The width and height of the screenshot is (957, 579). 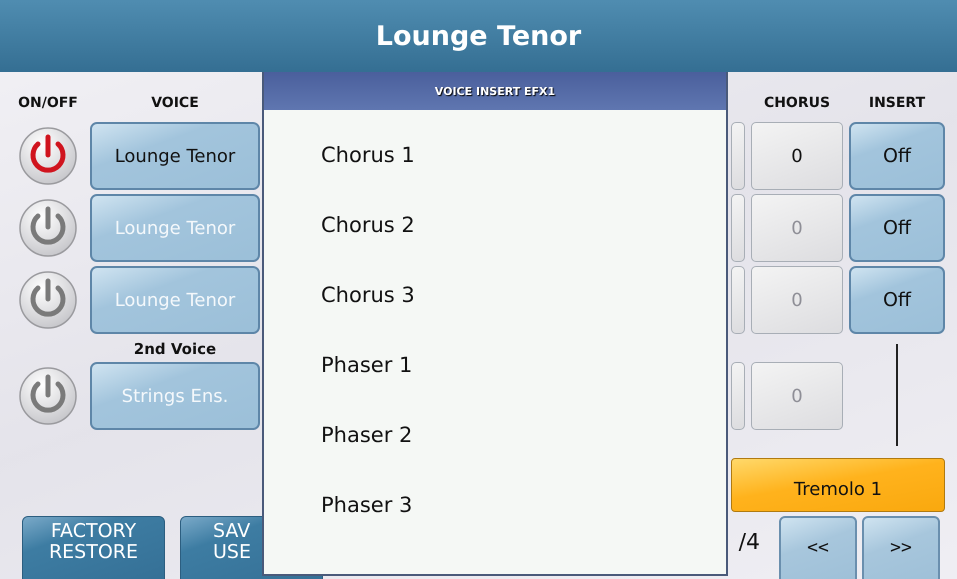 What do you see at coordinates (797, 156) in the screenshot?
I see `chorus-value: 0` at bounding box center [797, 156].